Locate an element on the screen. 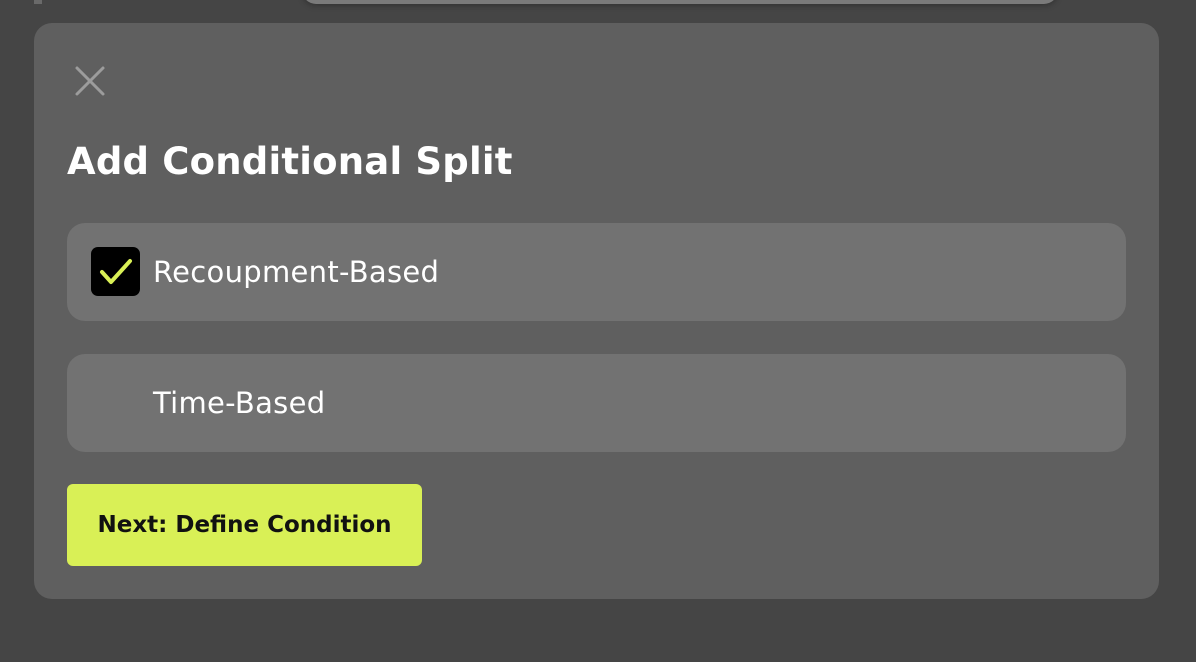  close-button is located at coordinates (90, 81).